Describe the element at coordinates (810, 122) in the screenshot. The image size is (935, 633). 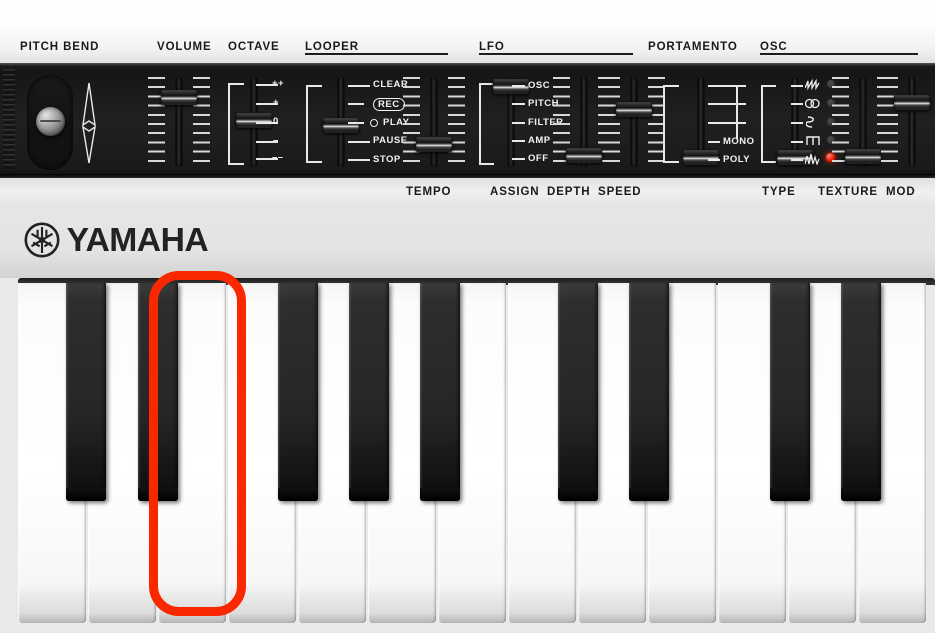
I see `wave-sine-icon` at that location.